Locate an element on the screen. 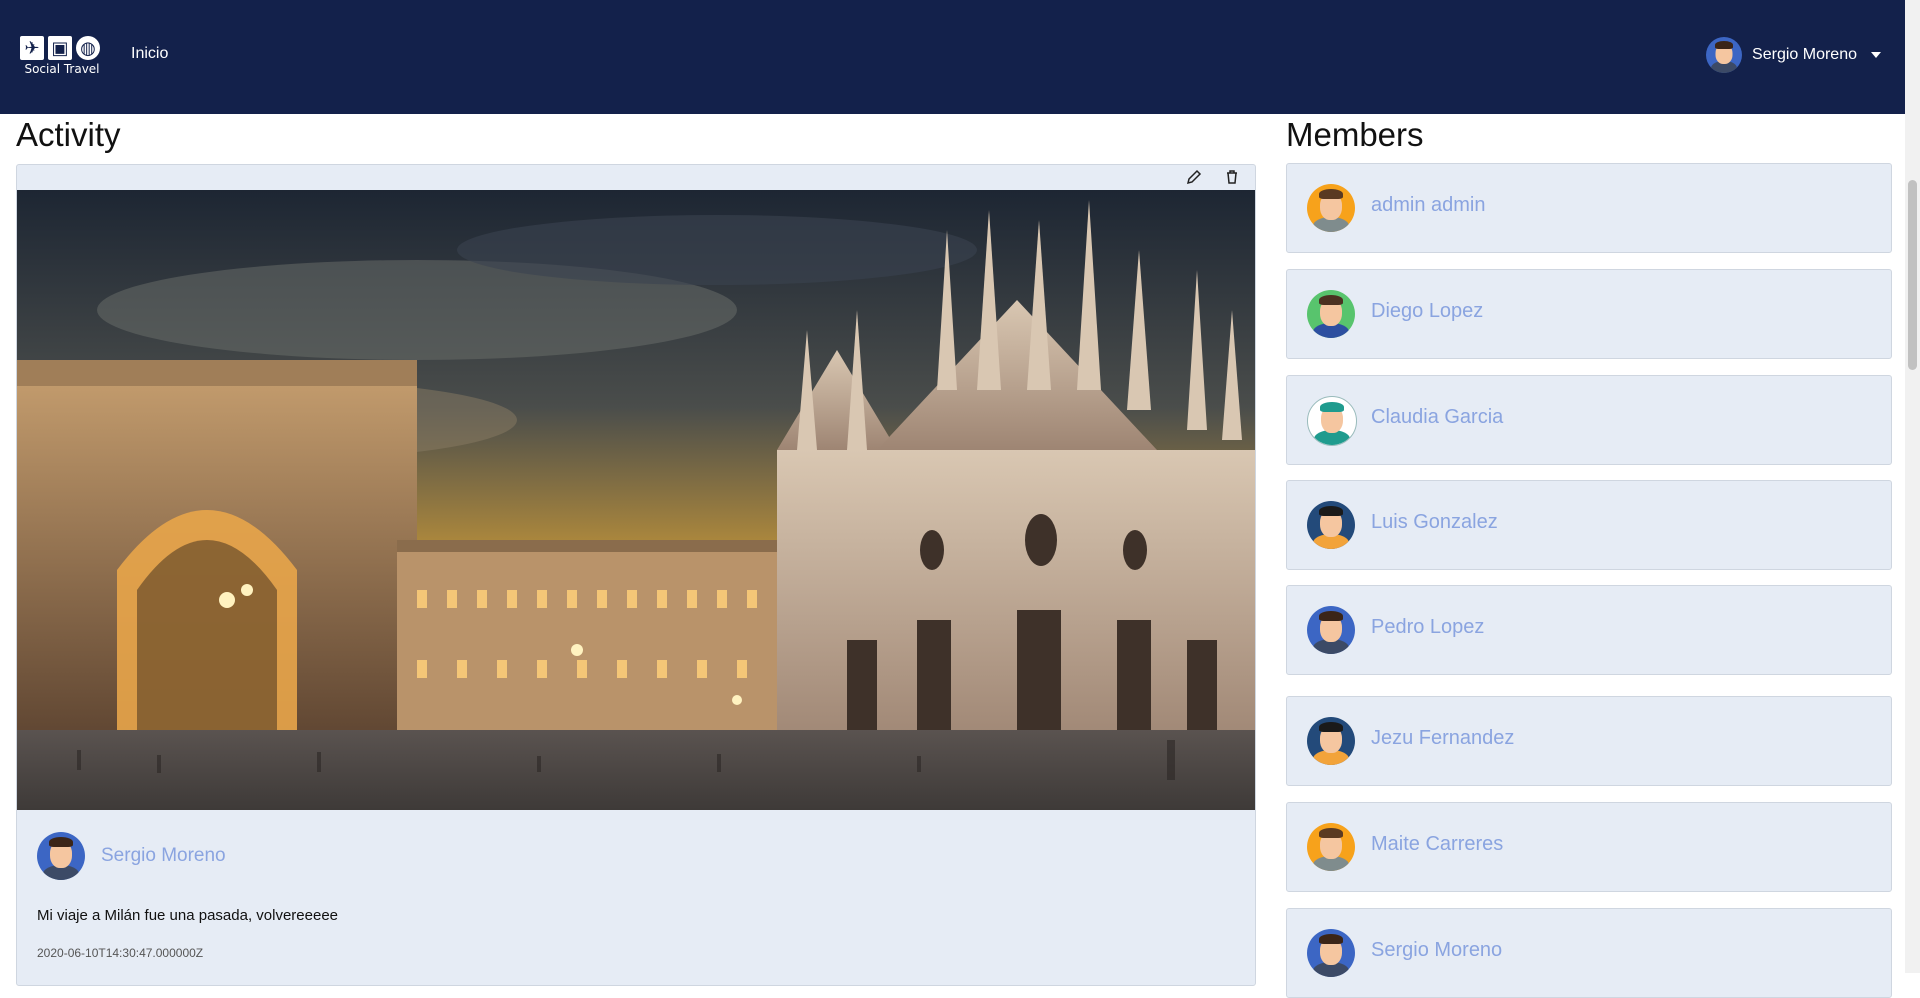 The image size is (1920, 998). user-menu-dropdown: Sergio Moreno is located at coordinates (1793, 55).